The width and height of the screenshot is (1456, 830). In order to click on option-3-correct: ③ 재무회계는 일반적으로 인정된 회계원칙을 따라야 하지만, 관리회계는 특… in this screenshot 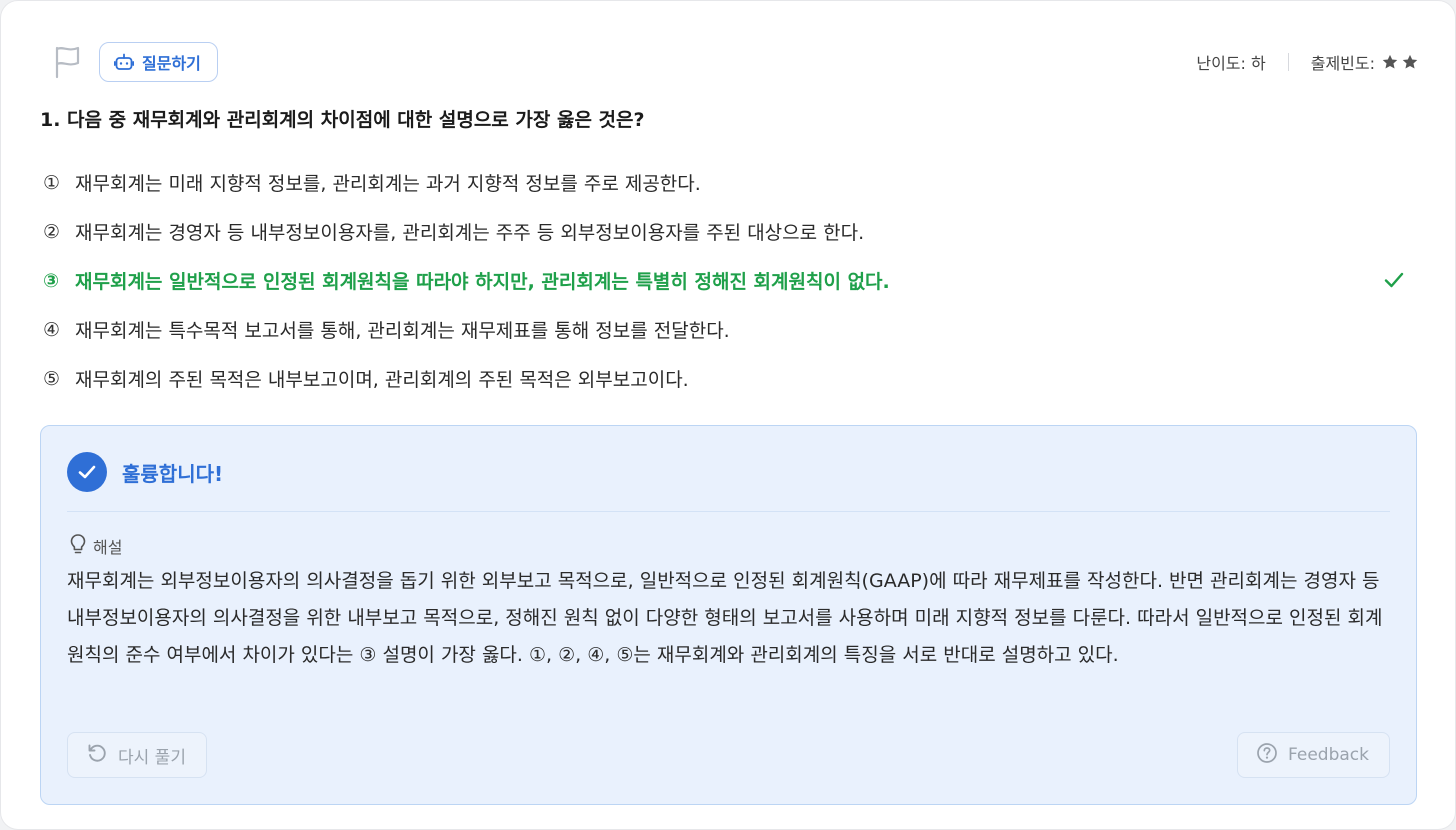, I will do `click(731, 280)`.